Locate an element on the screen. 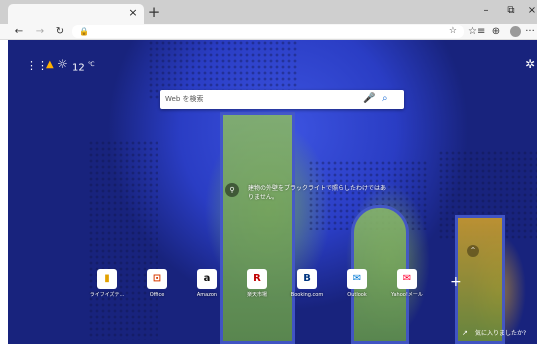  image-info-icon: ⚲ is located at coordinates (232, 190).